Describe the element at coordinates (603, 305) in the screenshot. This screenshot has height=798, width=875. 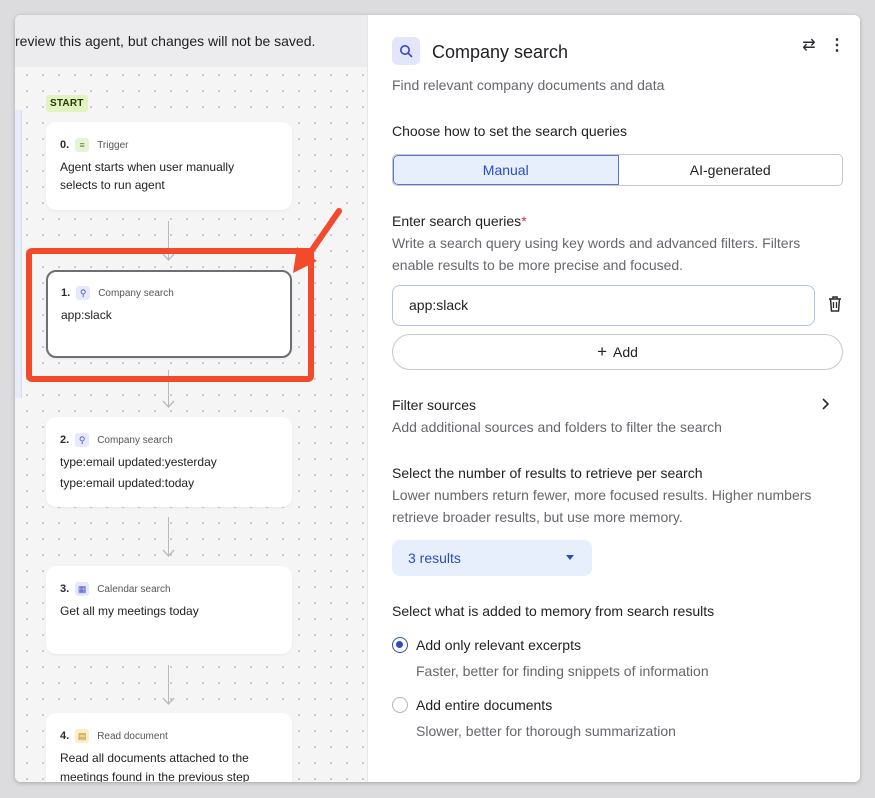
I see `search-query-input: app:slack` at that location.